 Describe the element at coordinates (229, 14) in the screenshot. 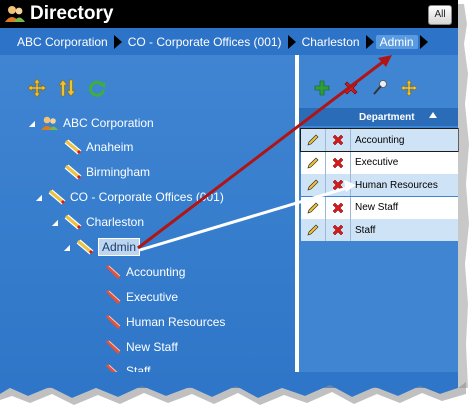

I see `title-bar: Directory All` at that location.